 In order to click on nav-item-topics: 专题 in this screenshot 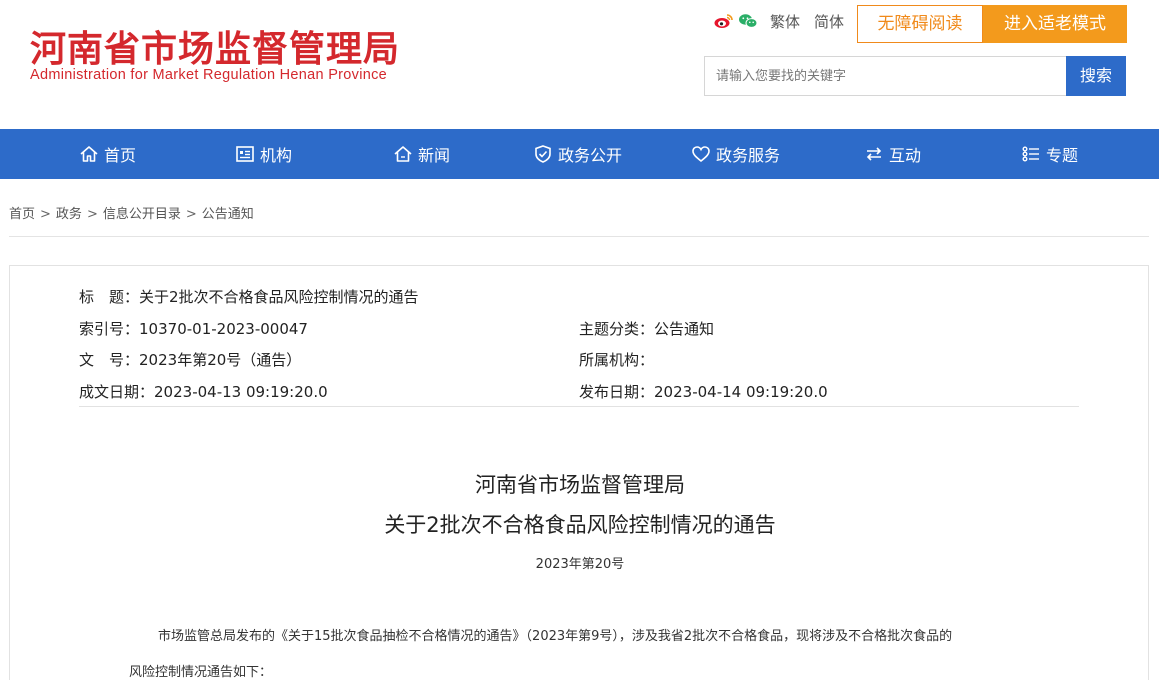, I will do `click(1049, 154)`.